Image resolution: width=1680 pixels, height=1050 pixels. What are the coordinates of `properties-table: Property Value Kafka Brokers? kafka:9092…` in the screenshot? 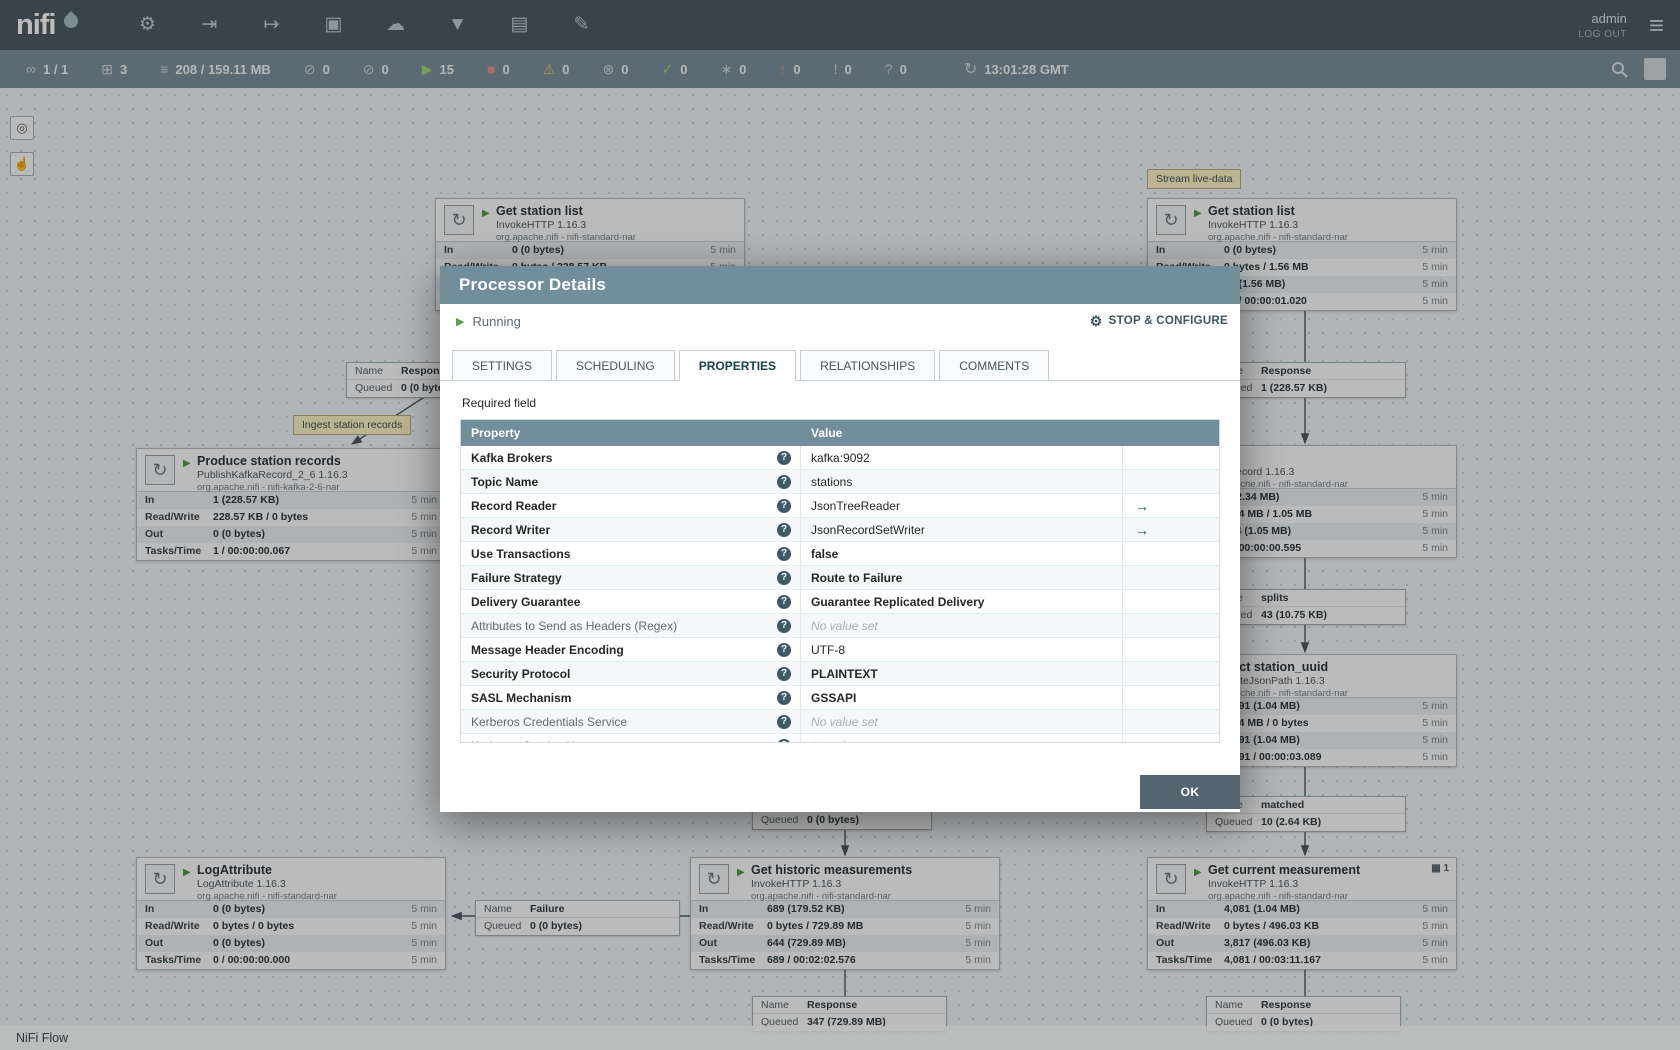 It's located at (840, 581).